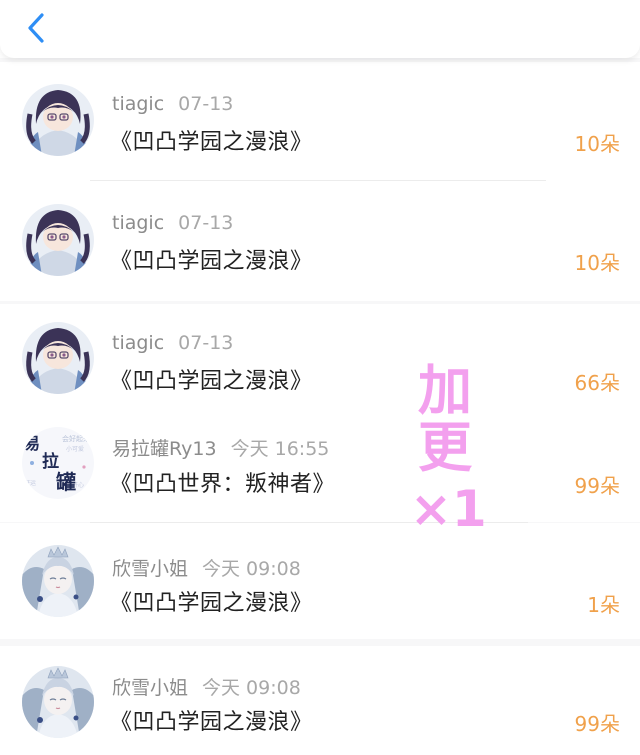  Describe the element at coordinates (75, 449) in the screenshot. I see `svg-text: 小可爱` at that location.